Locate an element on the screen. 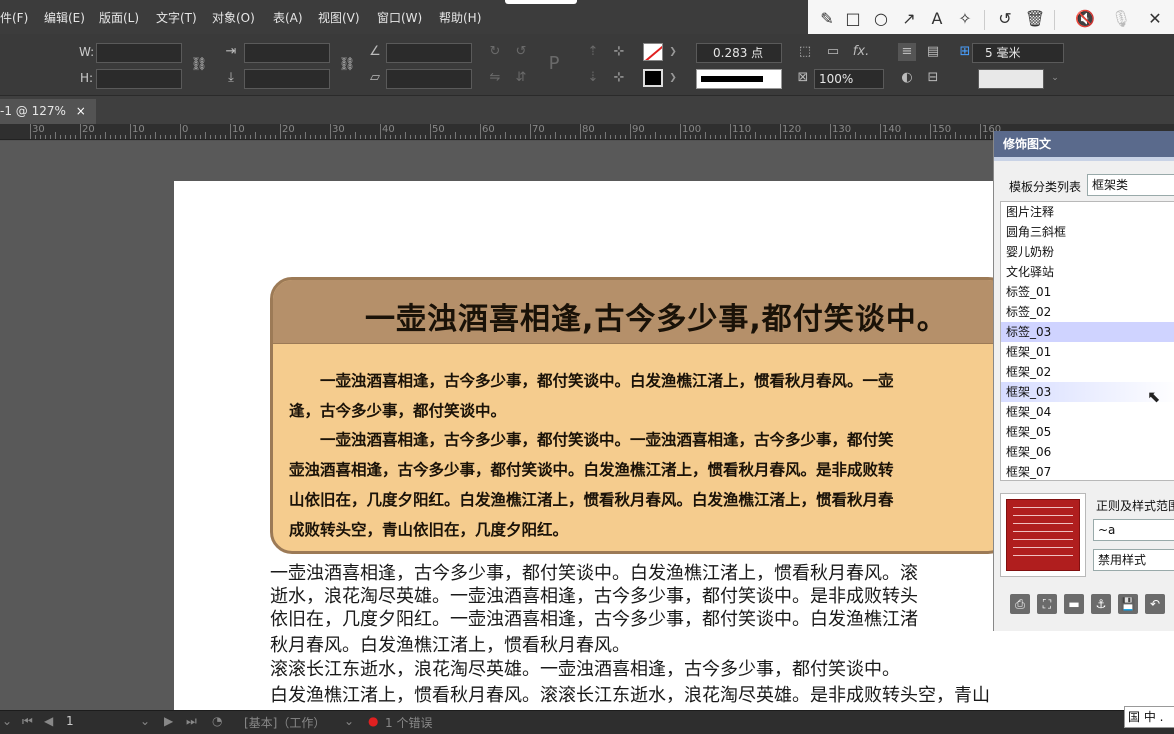  scale-y-field is located at coordinates (287, 79).